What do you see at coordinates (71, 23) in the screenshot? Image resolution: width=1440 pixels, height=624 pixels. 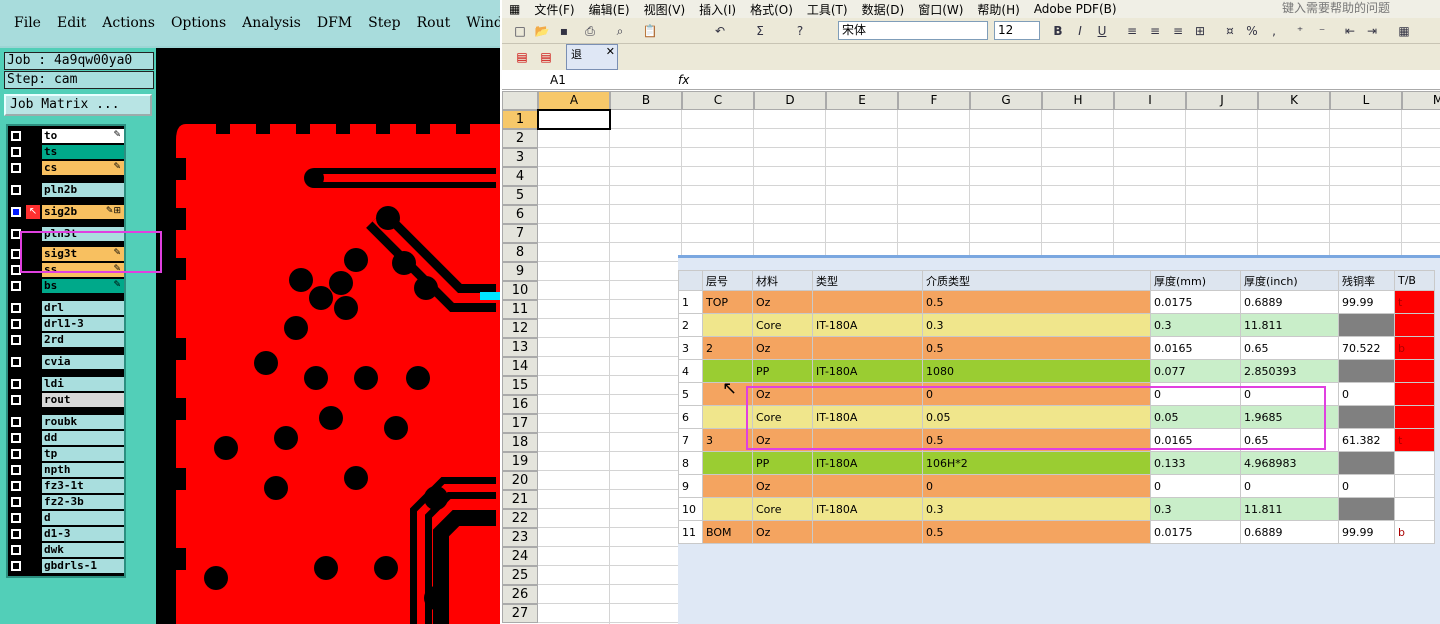 I see `cam-menu-edit: Edit` at bounding box center [71, 23].